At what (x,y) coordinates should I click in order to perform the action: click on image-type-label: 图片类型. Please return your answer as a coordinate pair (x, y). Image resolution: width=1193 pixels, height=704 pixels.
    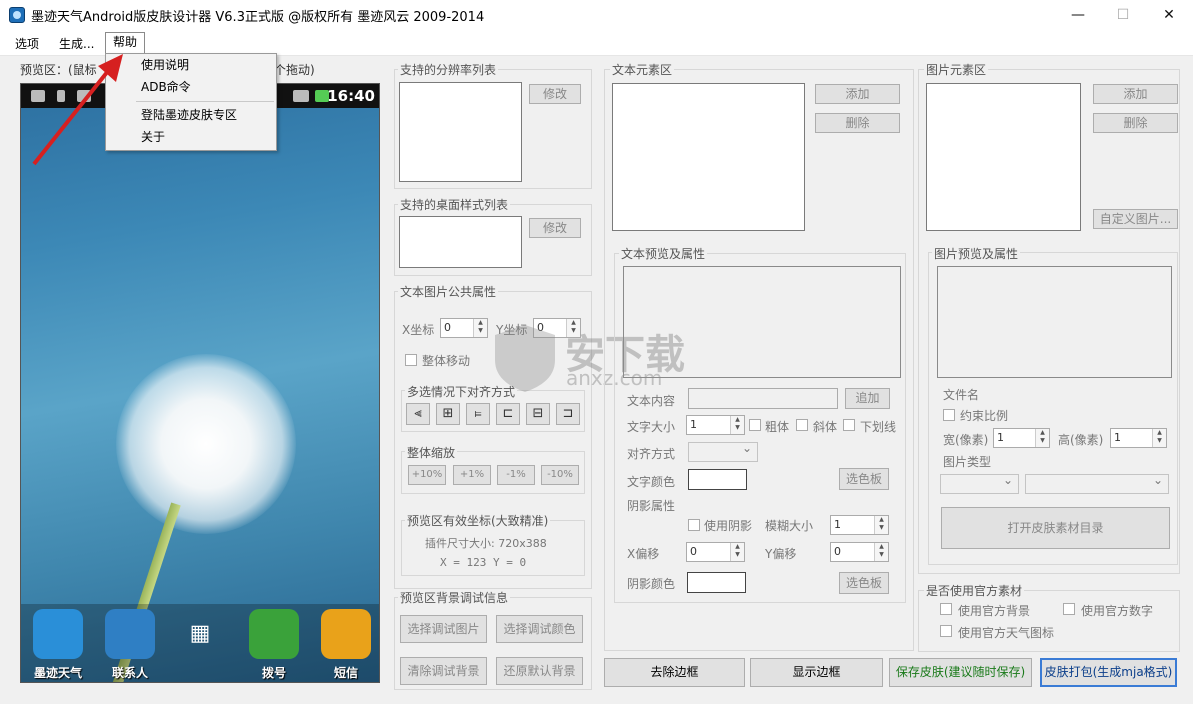
    Looking at the image, I should click on (967, 462).